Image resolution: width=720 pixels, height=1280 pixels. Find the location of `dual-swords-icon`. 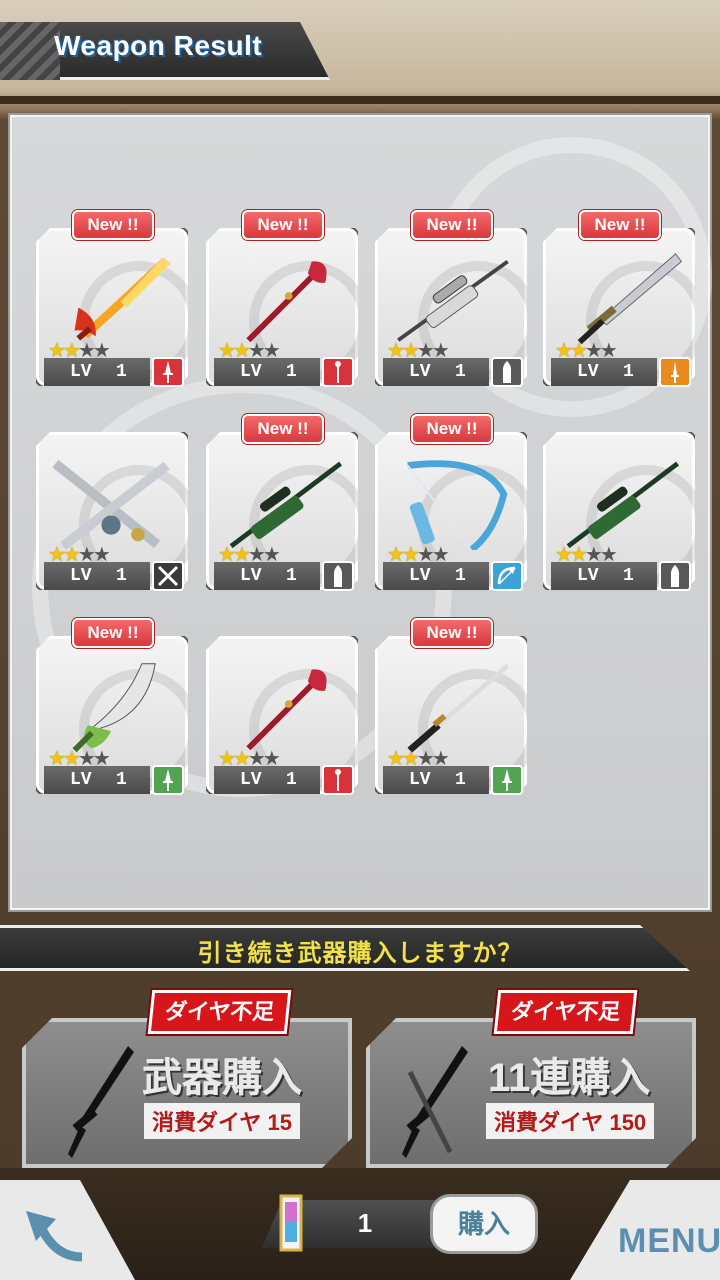

dual-swords-icon is located at coordinates (111, 504).